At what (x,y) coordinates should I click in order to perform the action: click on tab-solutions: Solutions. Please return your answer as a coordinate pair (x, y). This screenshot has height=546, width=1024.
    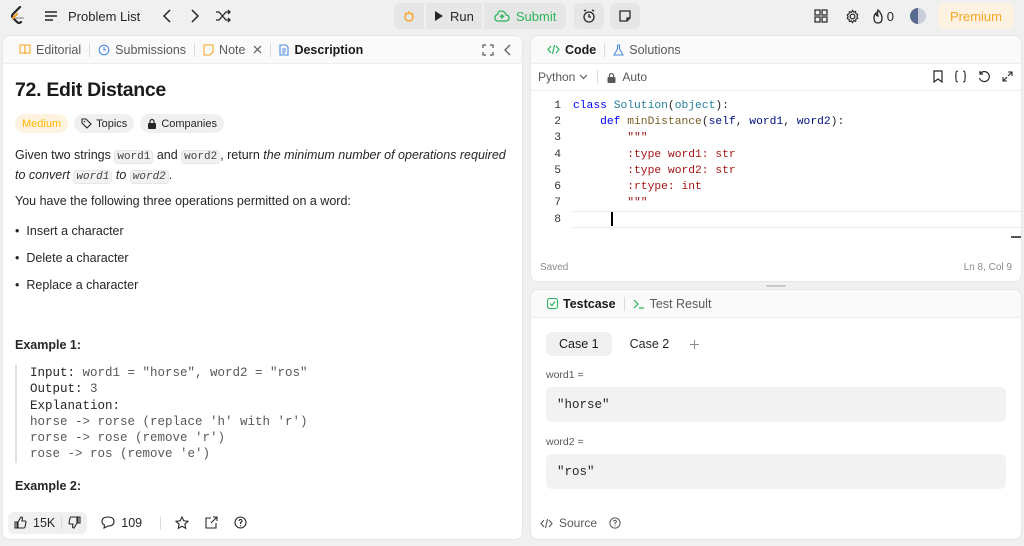
    Looking at the image, I should click on (646, 50).